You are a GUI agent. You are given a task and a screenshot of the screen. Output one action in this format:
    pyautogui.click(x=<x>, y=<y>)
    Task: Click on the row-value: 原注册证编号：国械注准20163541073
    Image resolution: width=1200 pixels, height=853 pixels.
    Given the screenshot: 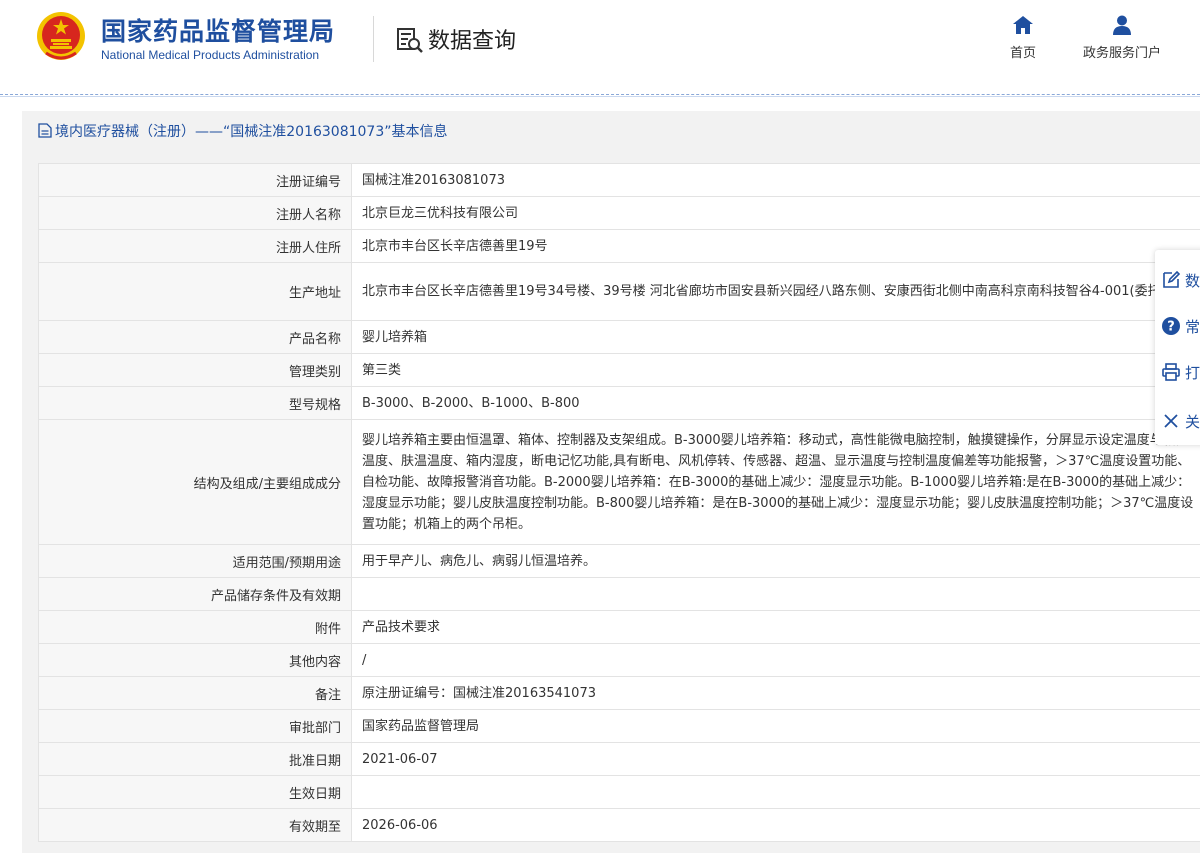 What is the action you would take?
    pyautogui.click(x=775, y=693)
    